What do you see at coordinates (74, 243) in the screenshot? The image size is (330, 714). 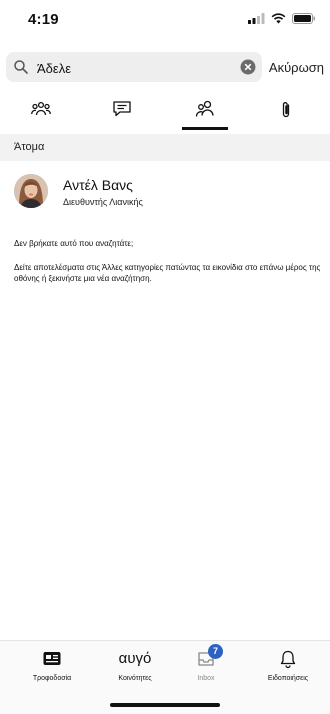 I see `not-found-question: Δεν βρήκατε αυτό που αναζητάτε;` at bounding box center [74, 243].